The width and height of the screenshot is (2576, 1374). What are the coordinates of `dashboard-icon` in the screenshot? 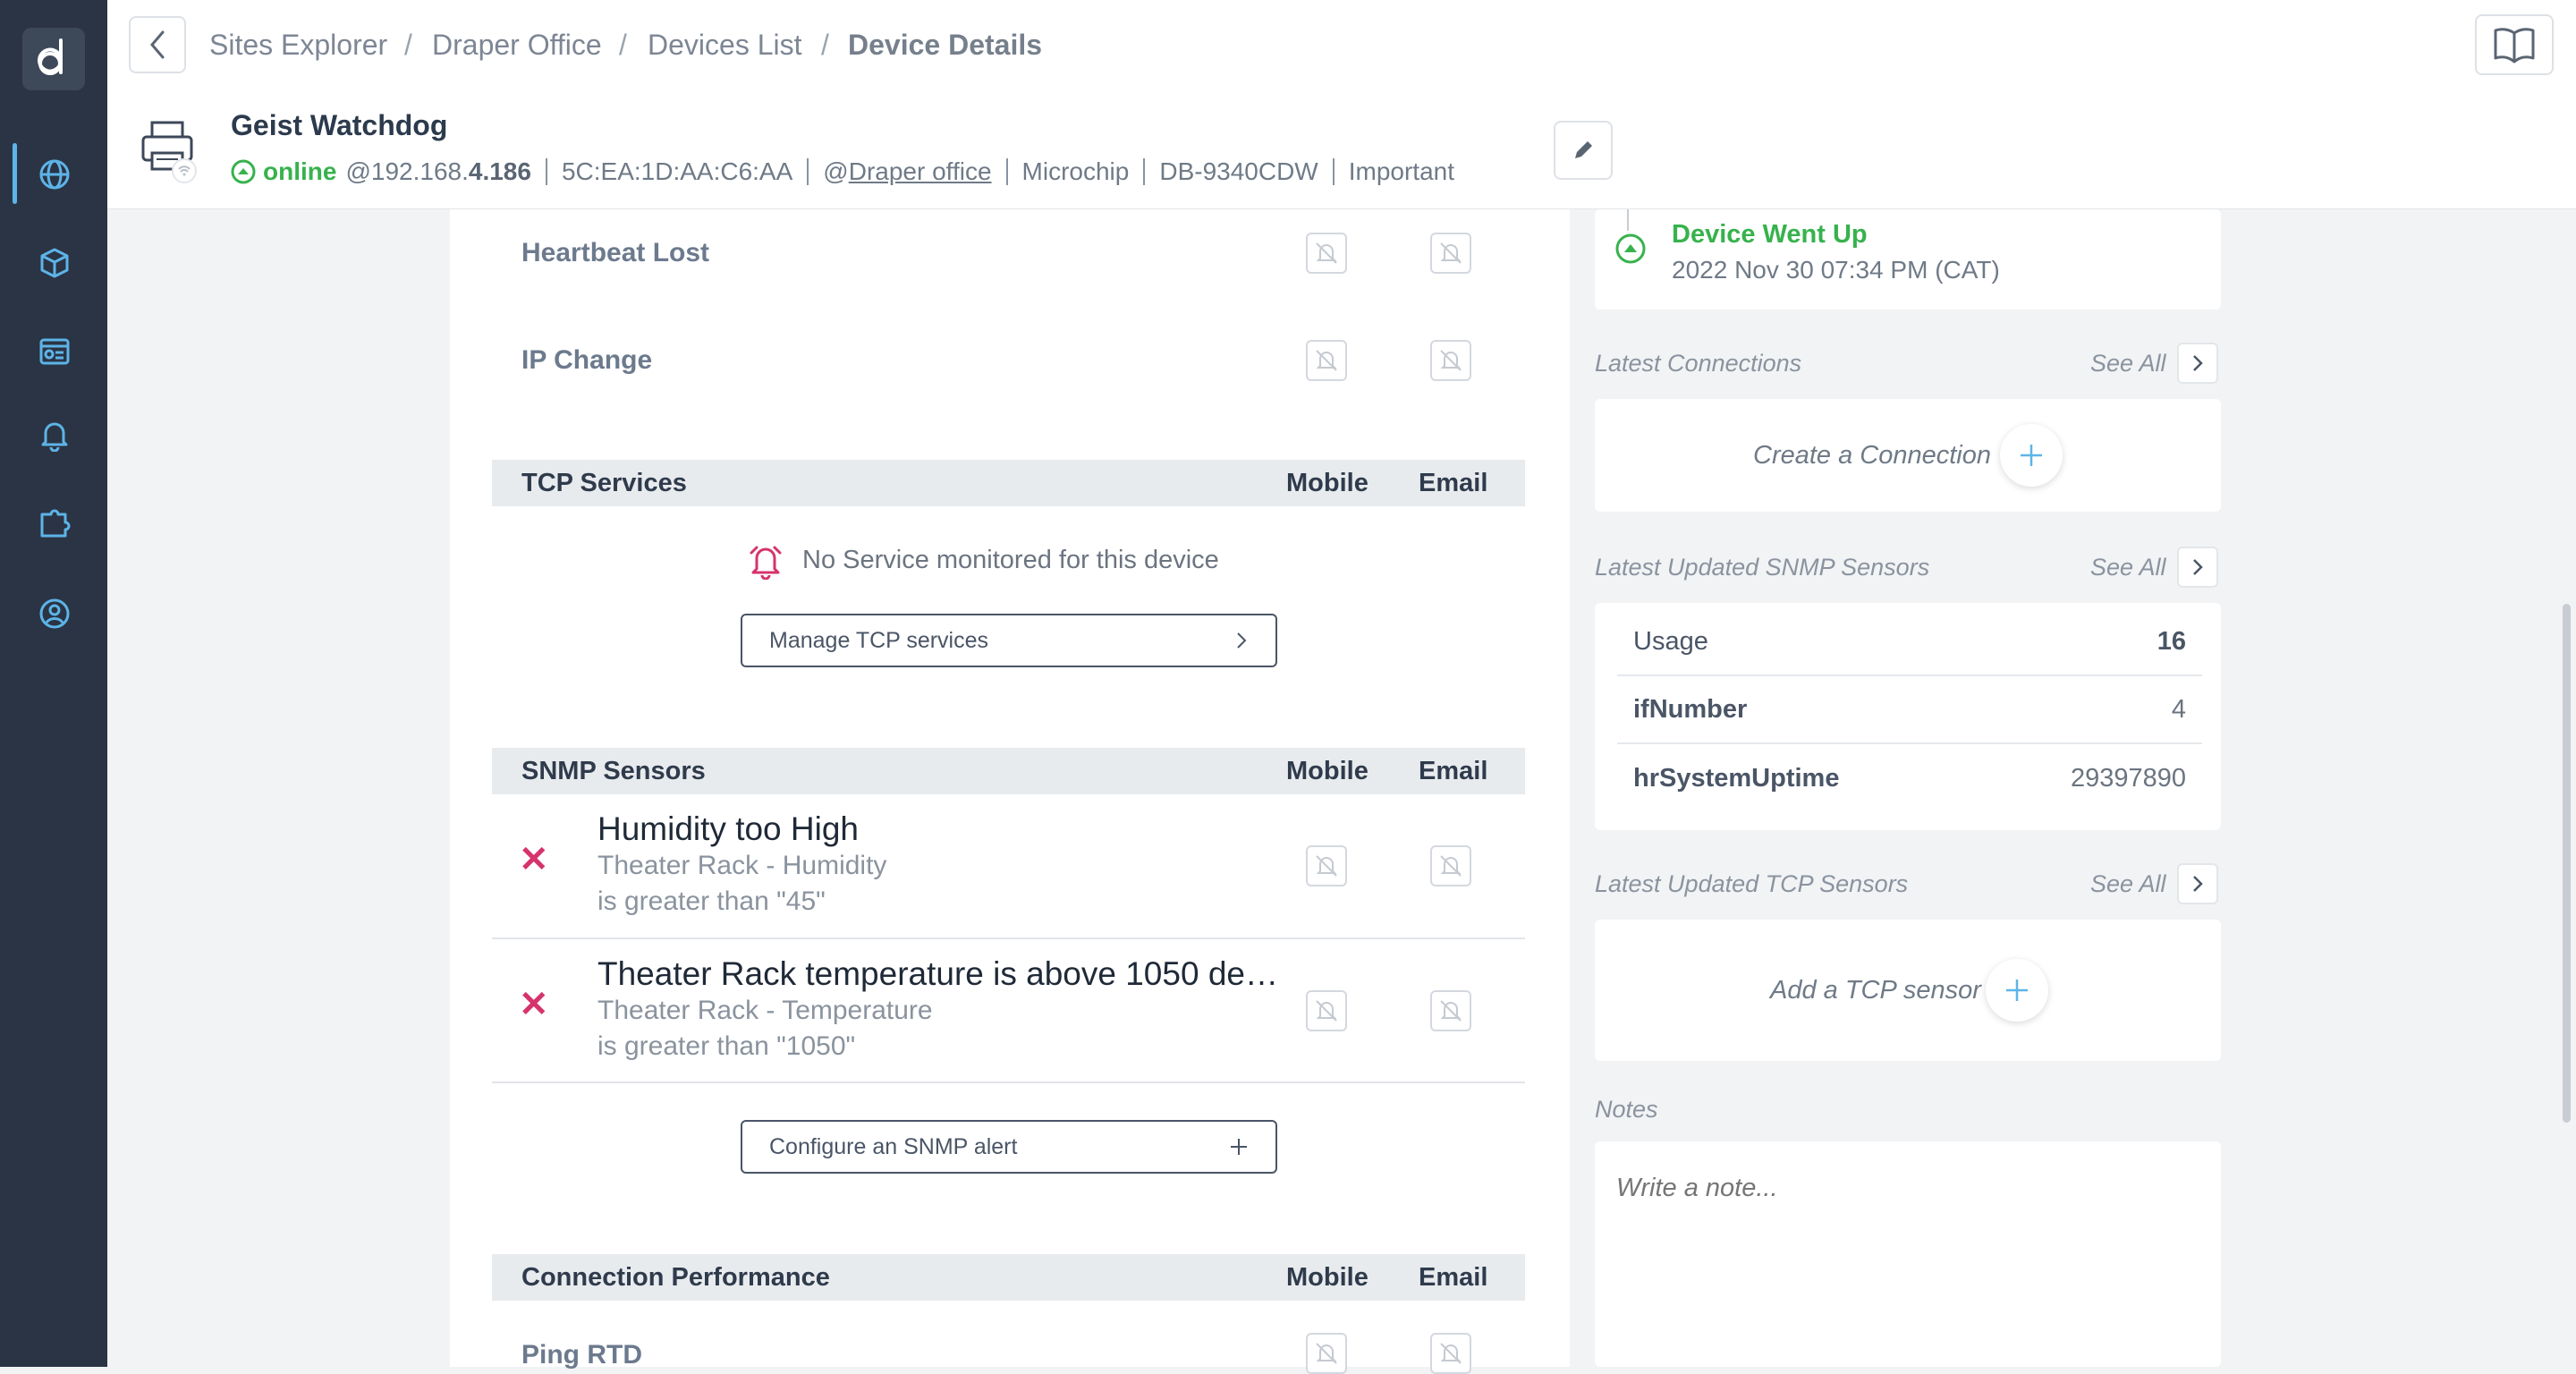 It's located at (54, 351).